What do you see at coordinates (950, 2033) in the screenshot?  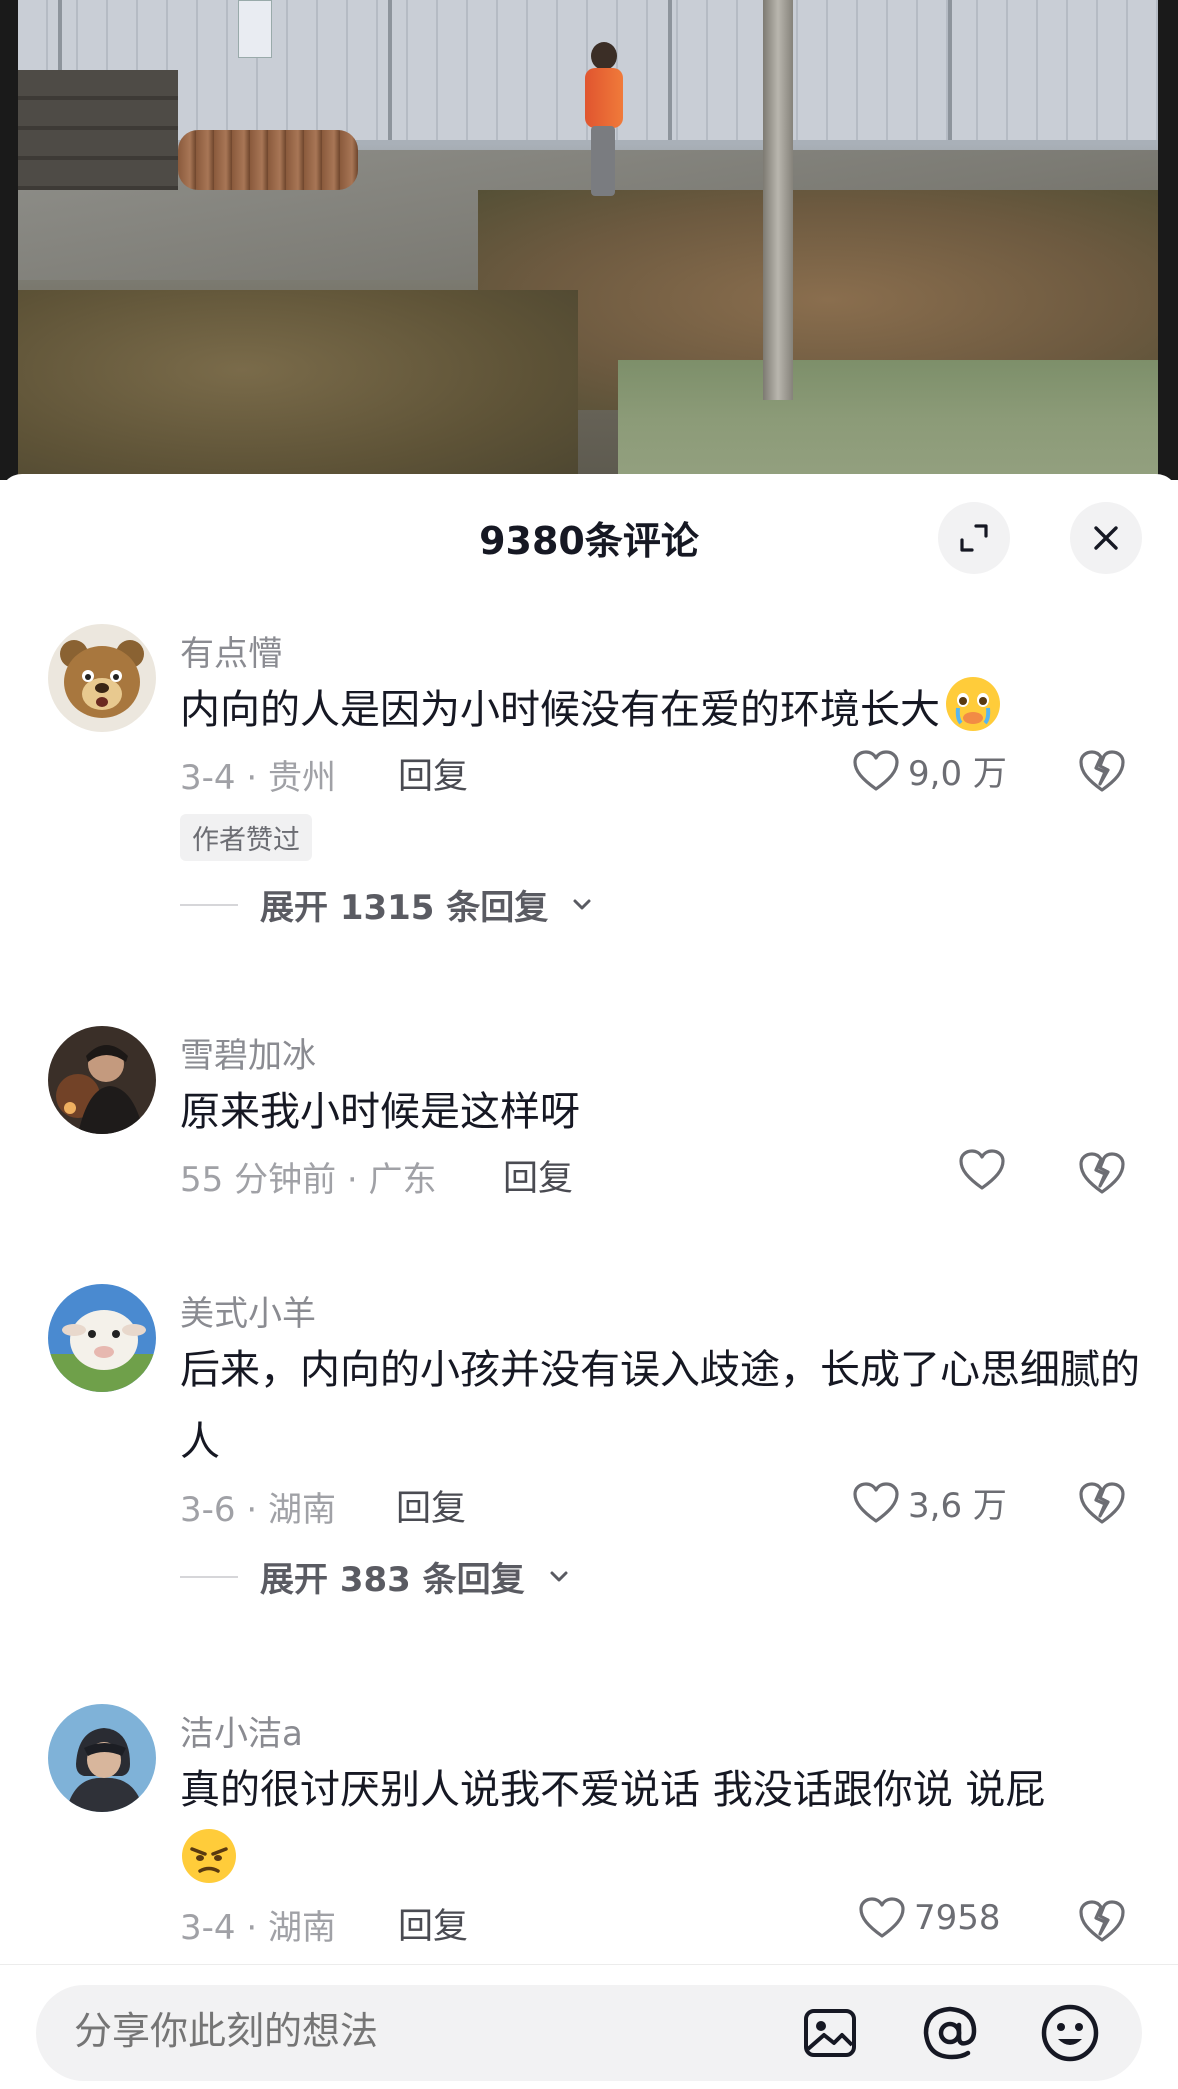 I see `at-icon` at bounding box center [950, 2033].